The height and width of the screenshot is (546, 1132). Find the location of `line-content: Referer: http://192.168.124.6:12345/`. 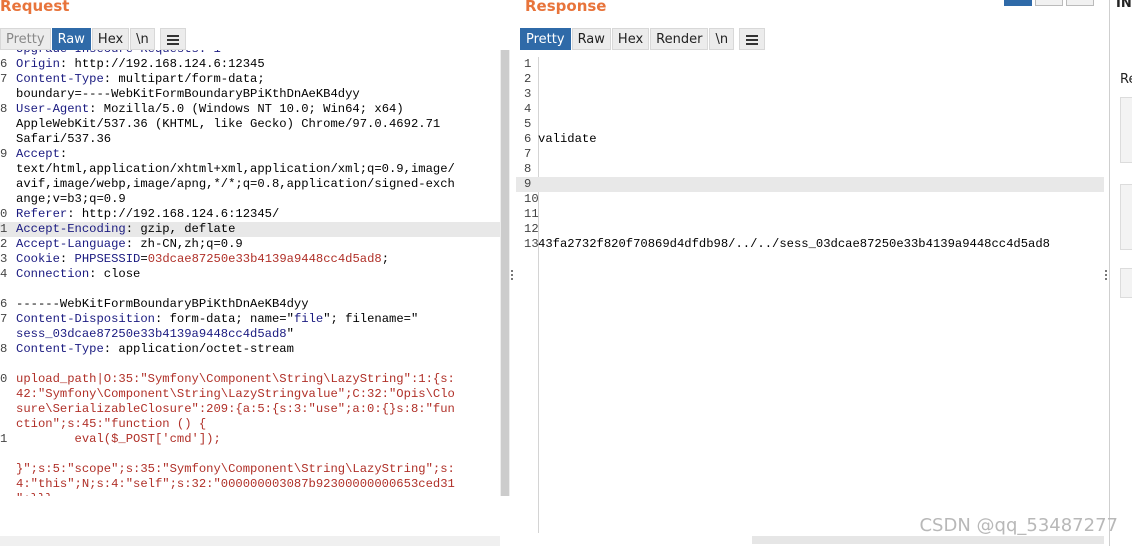

line-content: Referer: http://192.168.124.6:12345/ is located at coordinates (147, 214).